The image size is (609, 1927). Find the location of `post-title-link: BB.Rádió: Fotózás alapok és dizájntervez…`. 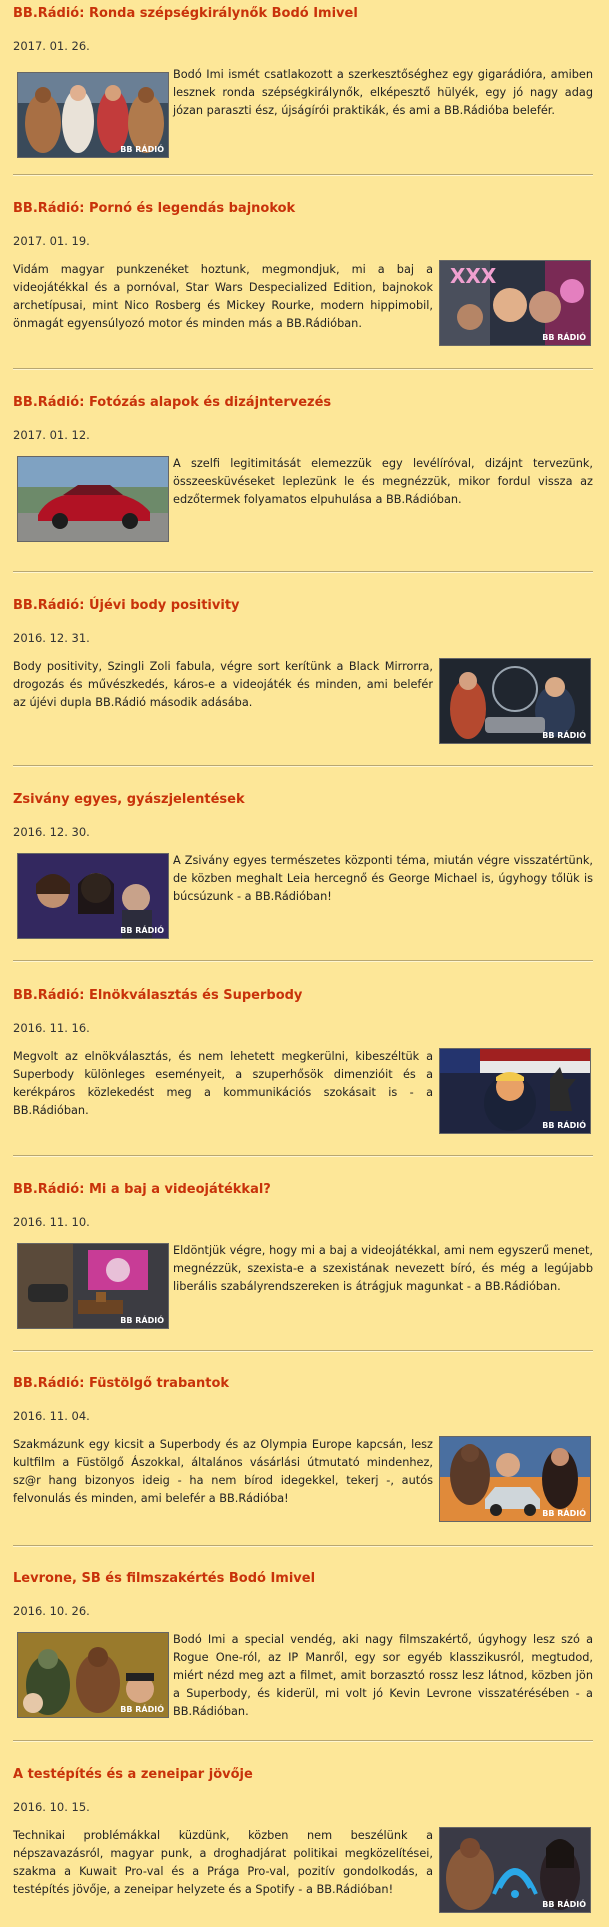

post-title-link: BB.Rádió: Fotózás alapok és dizájntervez… is located at coordinates (172, 403).